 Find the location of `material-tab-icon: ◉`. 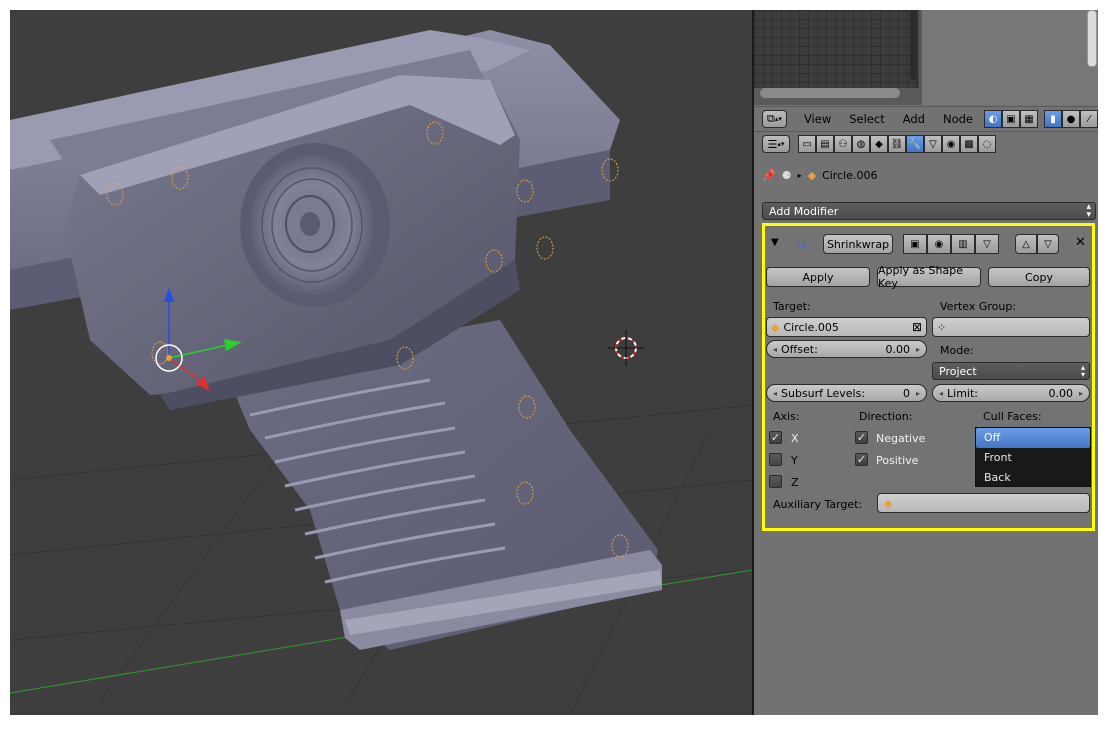

material-tab-icon: ◉ is located at coordinates (951, 144).